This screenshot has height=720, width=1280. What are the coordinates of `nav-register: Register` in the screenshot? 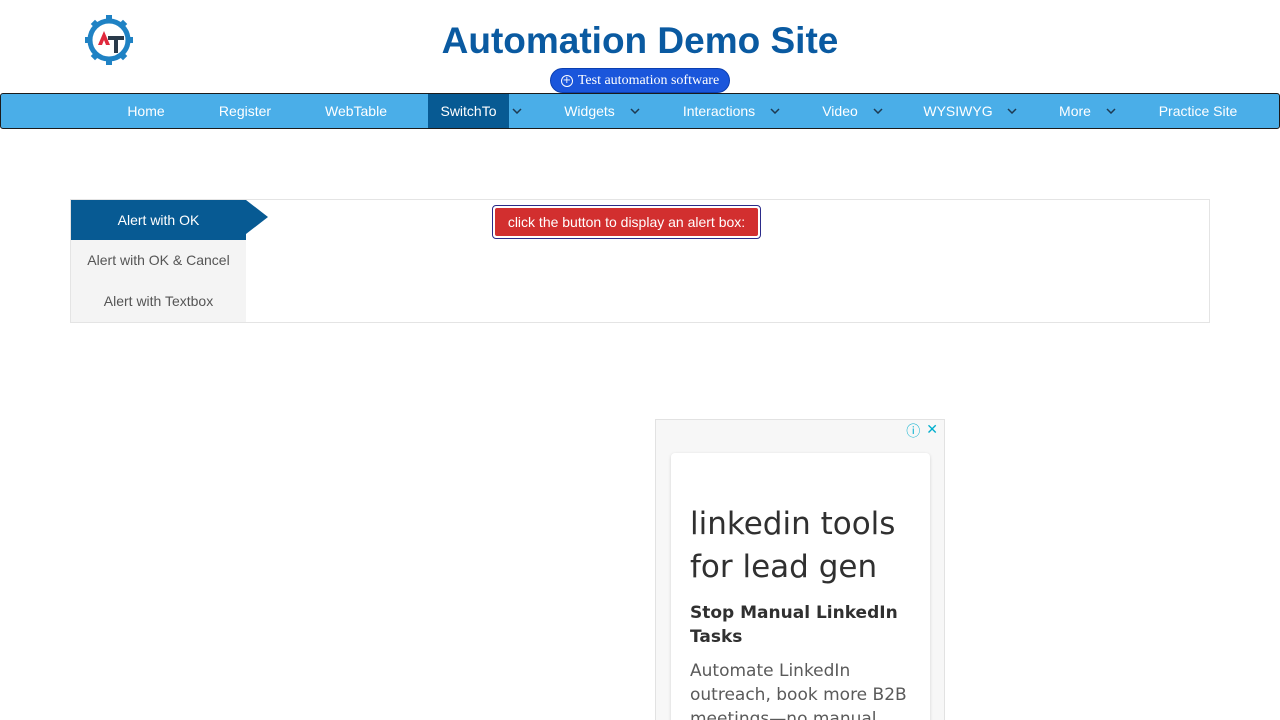 It's located at (245, 111).